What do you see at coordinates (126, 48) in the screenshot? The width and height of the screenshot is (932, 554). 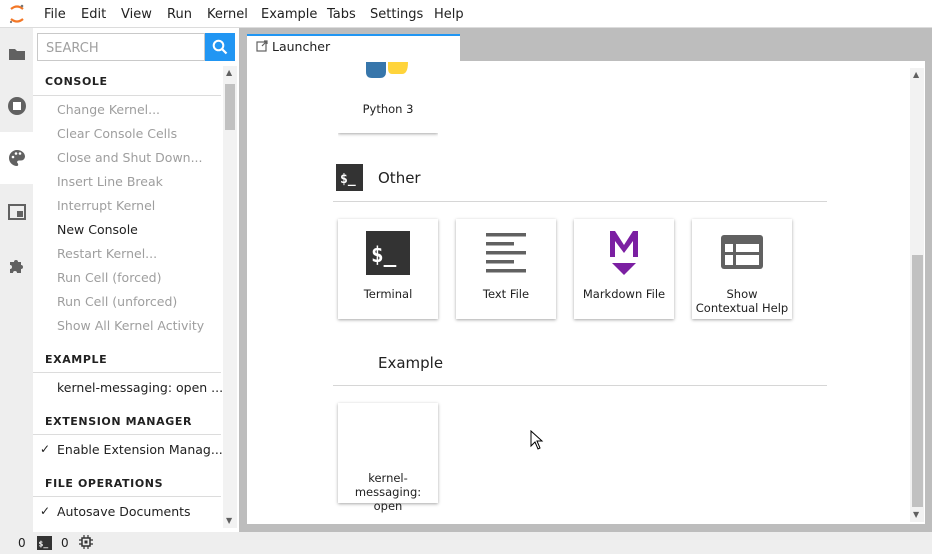 I see `command-search-input` at bounding box center [126, 48].